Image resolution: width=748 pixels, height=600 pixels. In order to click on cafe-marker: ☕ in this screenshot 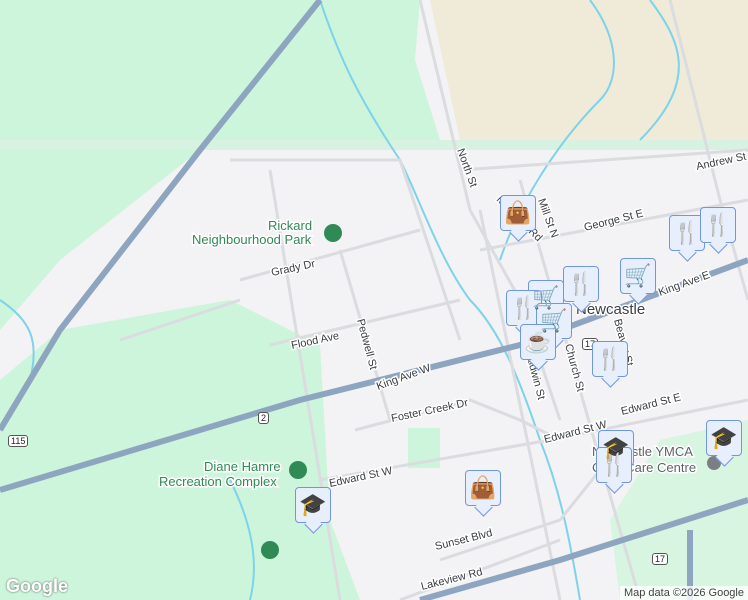, I will do `click(538, 342)`.